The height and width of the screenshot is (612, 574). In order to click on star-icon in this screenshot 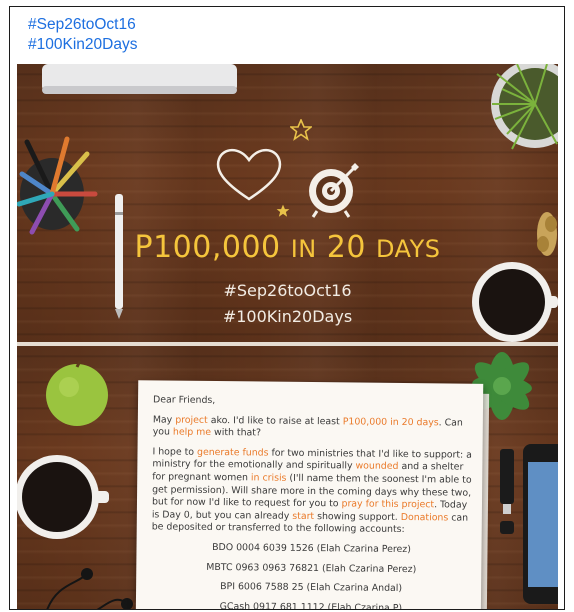, I will do `click(301, 130)`.